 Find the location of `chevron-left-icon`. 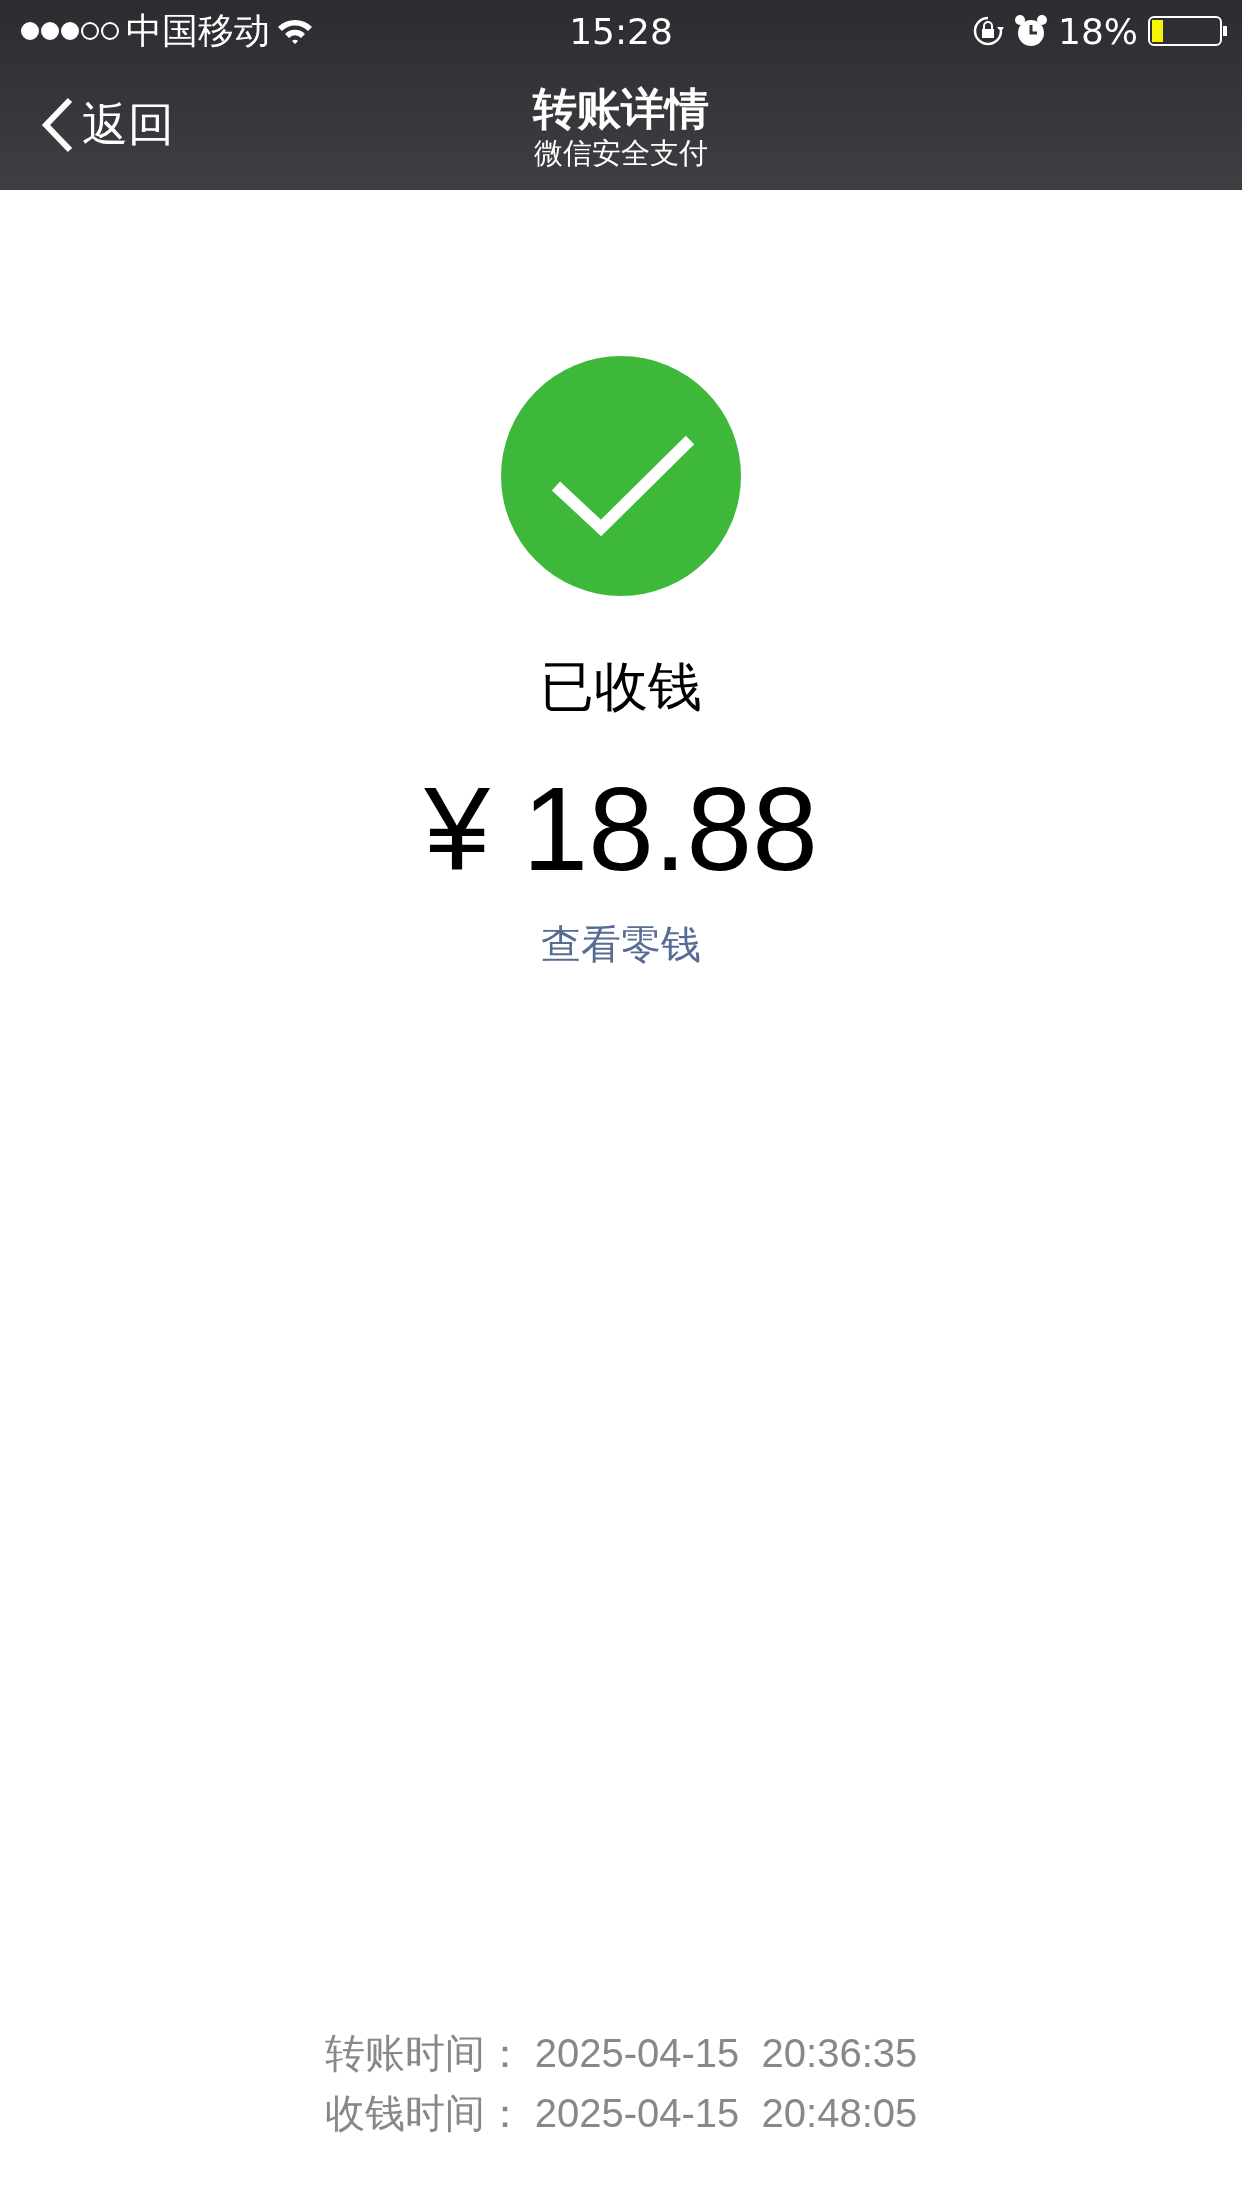

chevron-left-icon is located at coordinates (57, 125).